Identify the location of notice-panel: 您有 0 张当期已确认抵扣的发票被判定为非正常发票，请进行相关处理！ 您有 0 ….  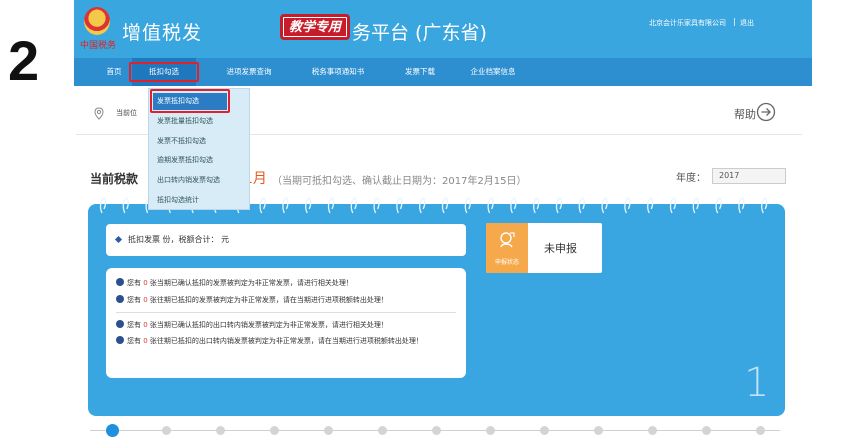
(286, 323).